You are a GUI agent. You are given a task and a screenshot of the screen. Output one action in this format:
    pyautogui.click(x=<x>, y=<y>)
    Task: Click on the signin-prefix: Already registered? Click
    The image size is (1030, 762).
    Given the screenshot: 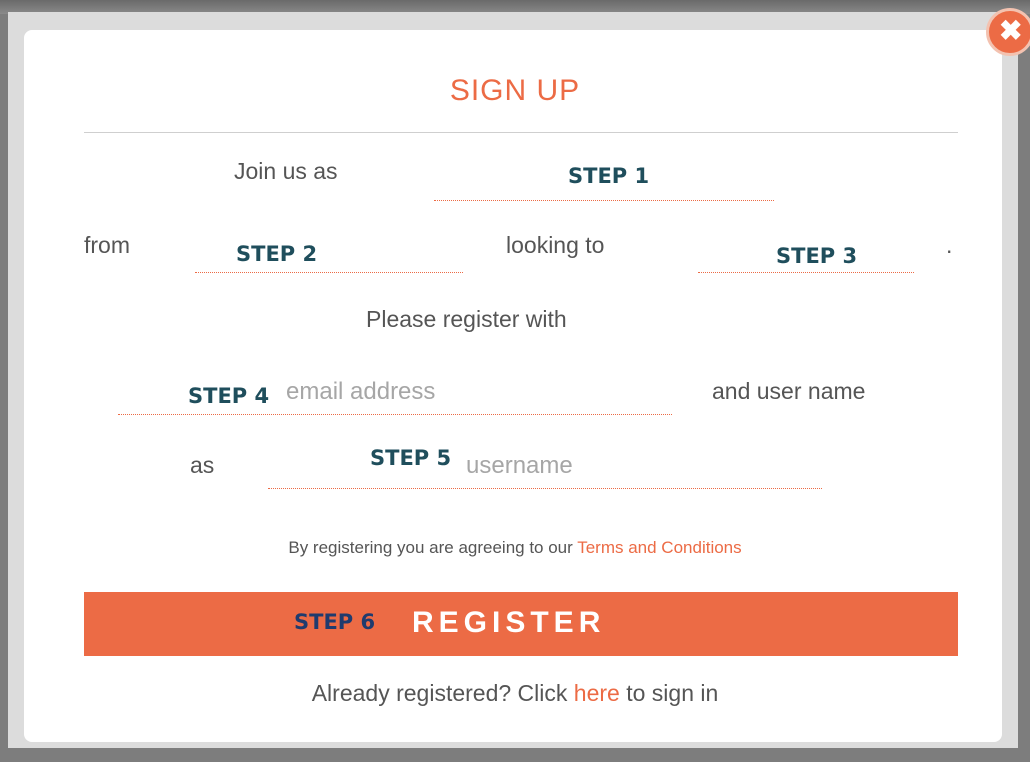 What is the action you would take?
    pyautogui.click(x=442, y=693)
    